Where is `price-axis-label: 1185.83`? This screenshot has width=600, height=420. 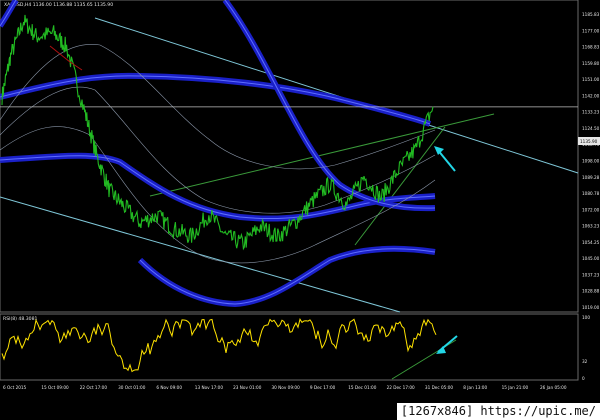
price-axis-label: 1185.83 is located at coordinates (591, 14).